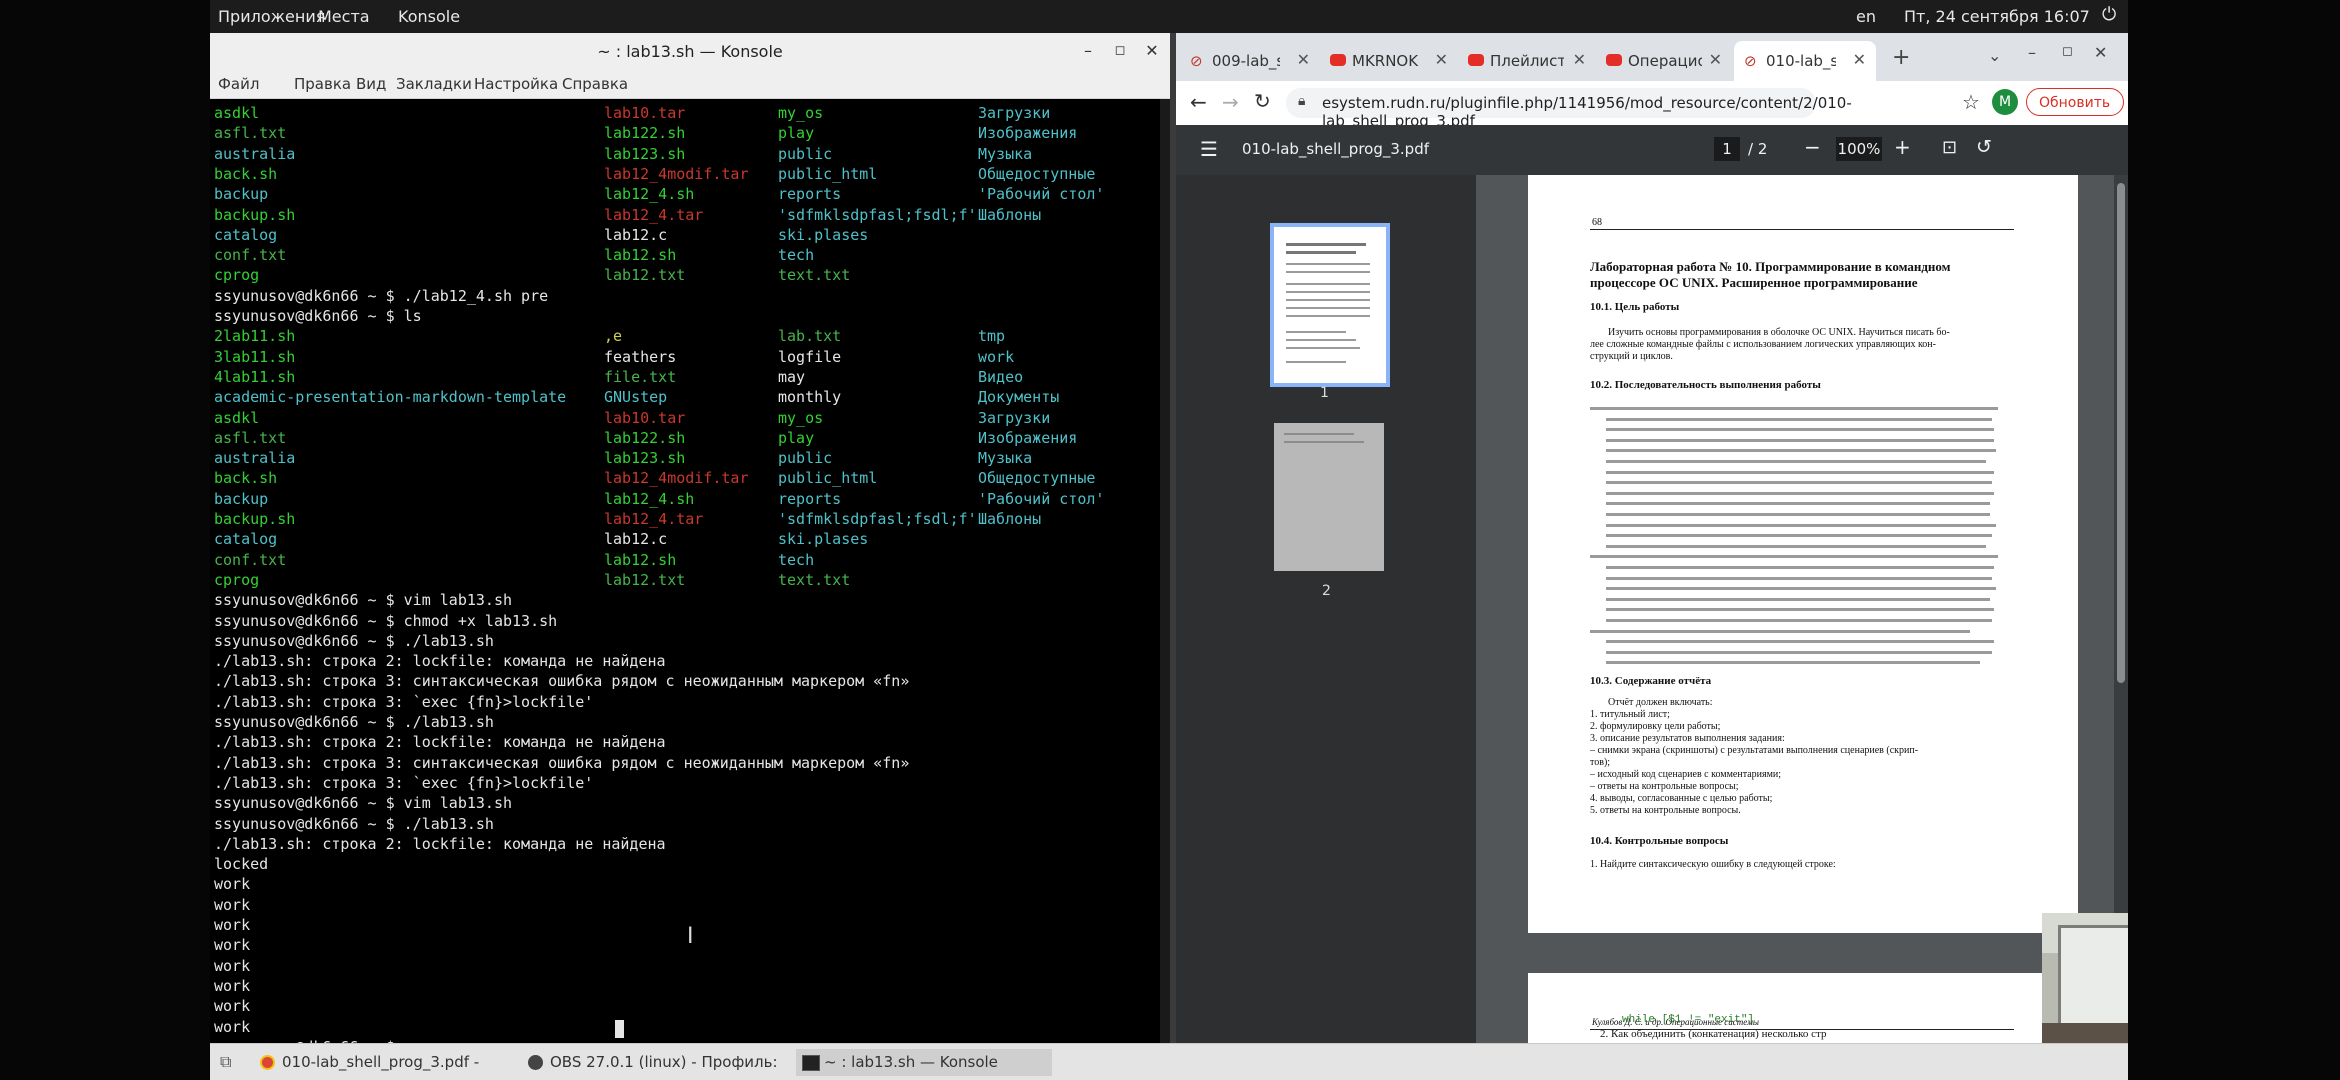  Describe the element at coordinates (238, 84) in the screenshot. I see `menu-file: Файл` at that location.